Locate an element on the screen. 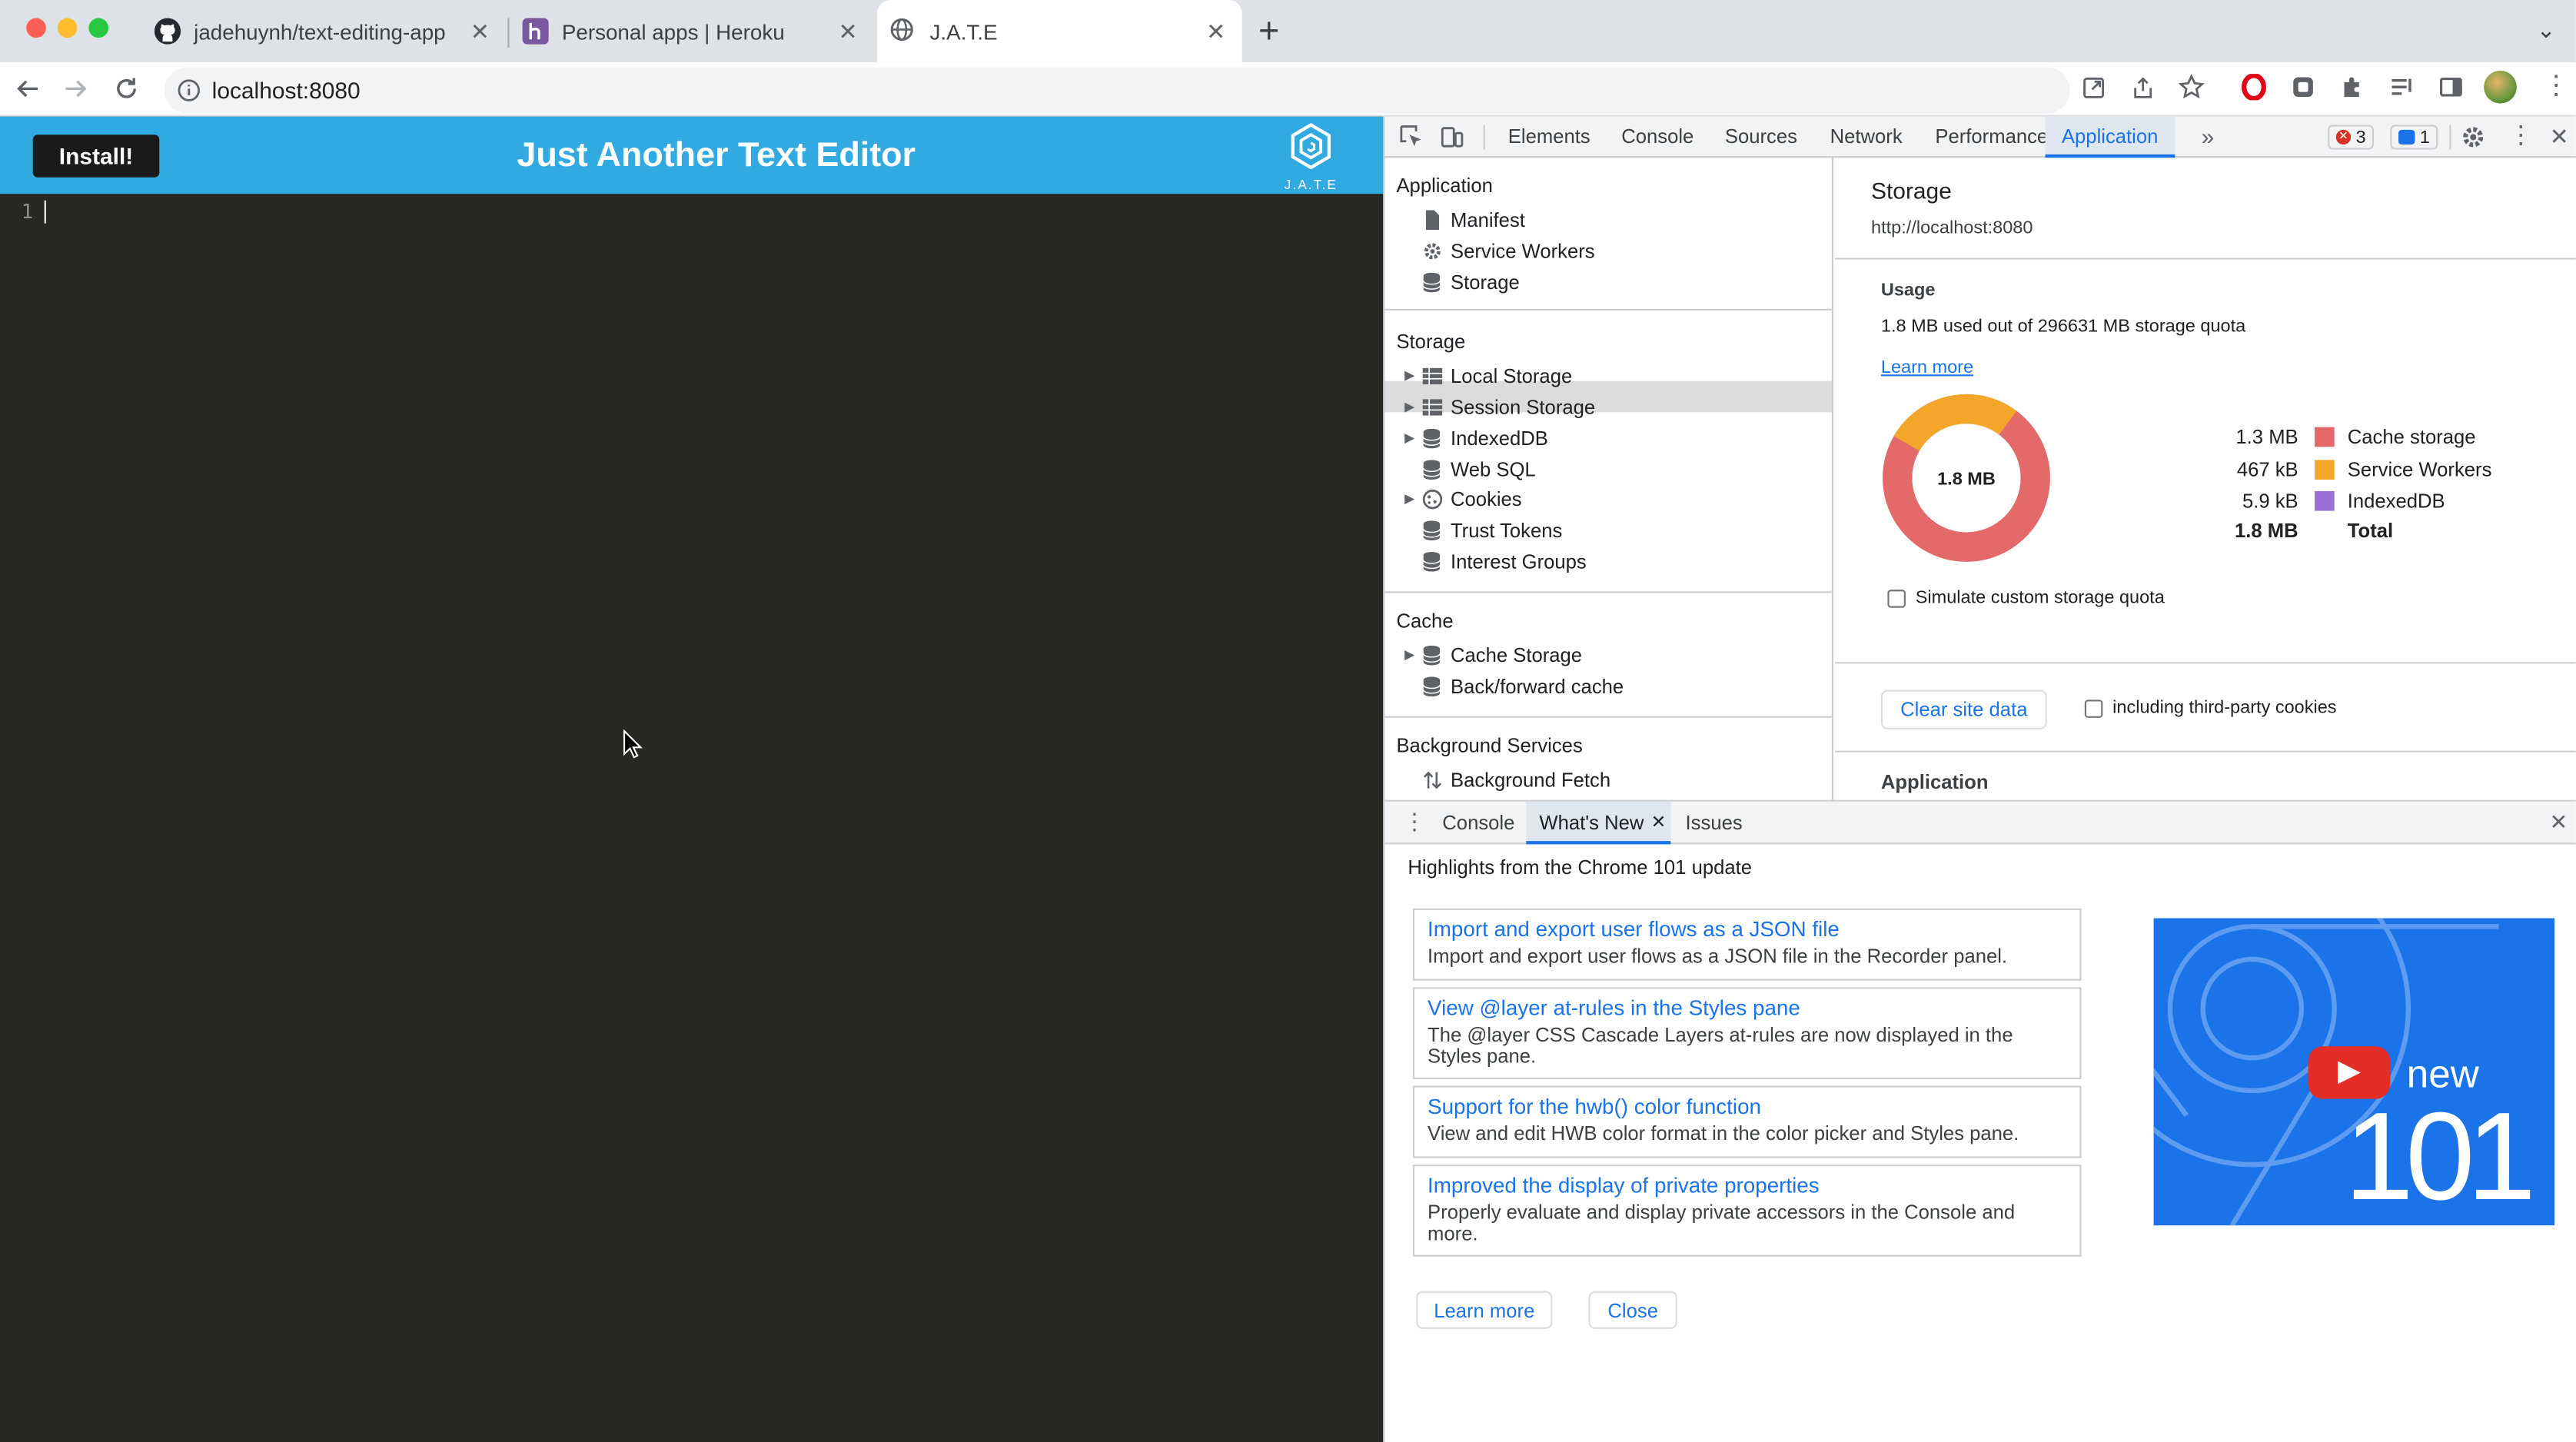  sidebar-item-manifest: Manifest is located at coordinates (1473, 220).